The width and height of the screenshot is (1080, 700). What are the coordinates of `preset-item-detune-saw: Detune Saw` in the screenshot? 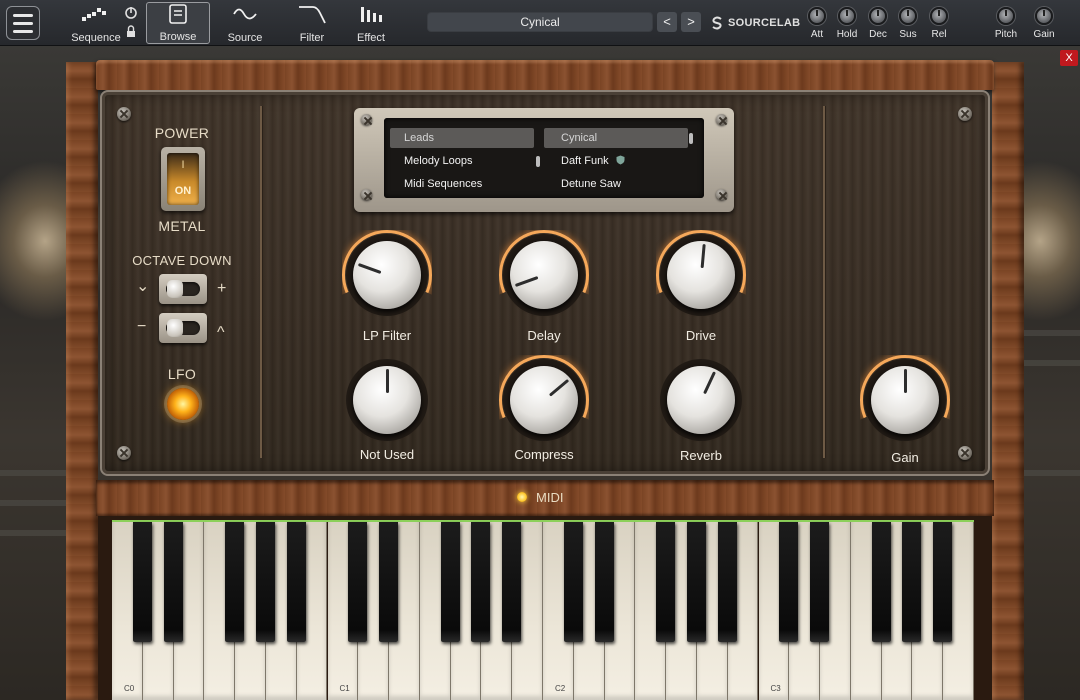 It's located at (616, 184).